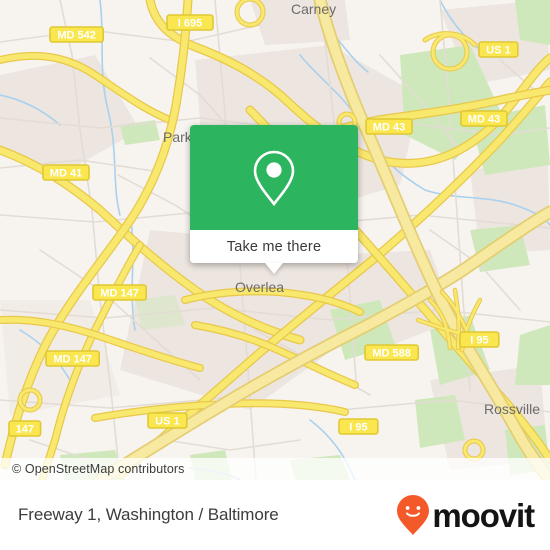  I want to click on road-shield: I 695, so click(190, 22).